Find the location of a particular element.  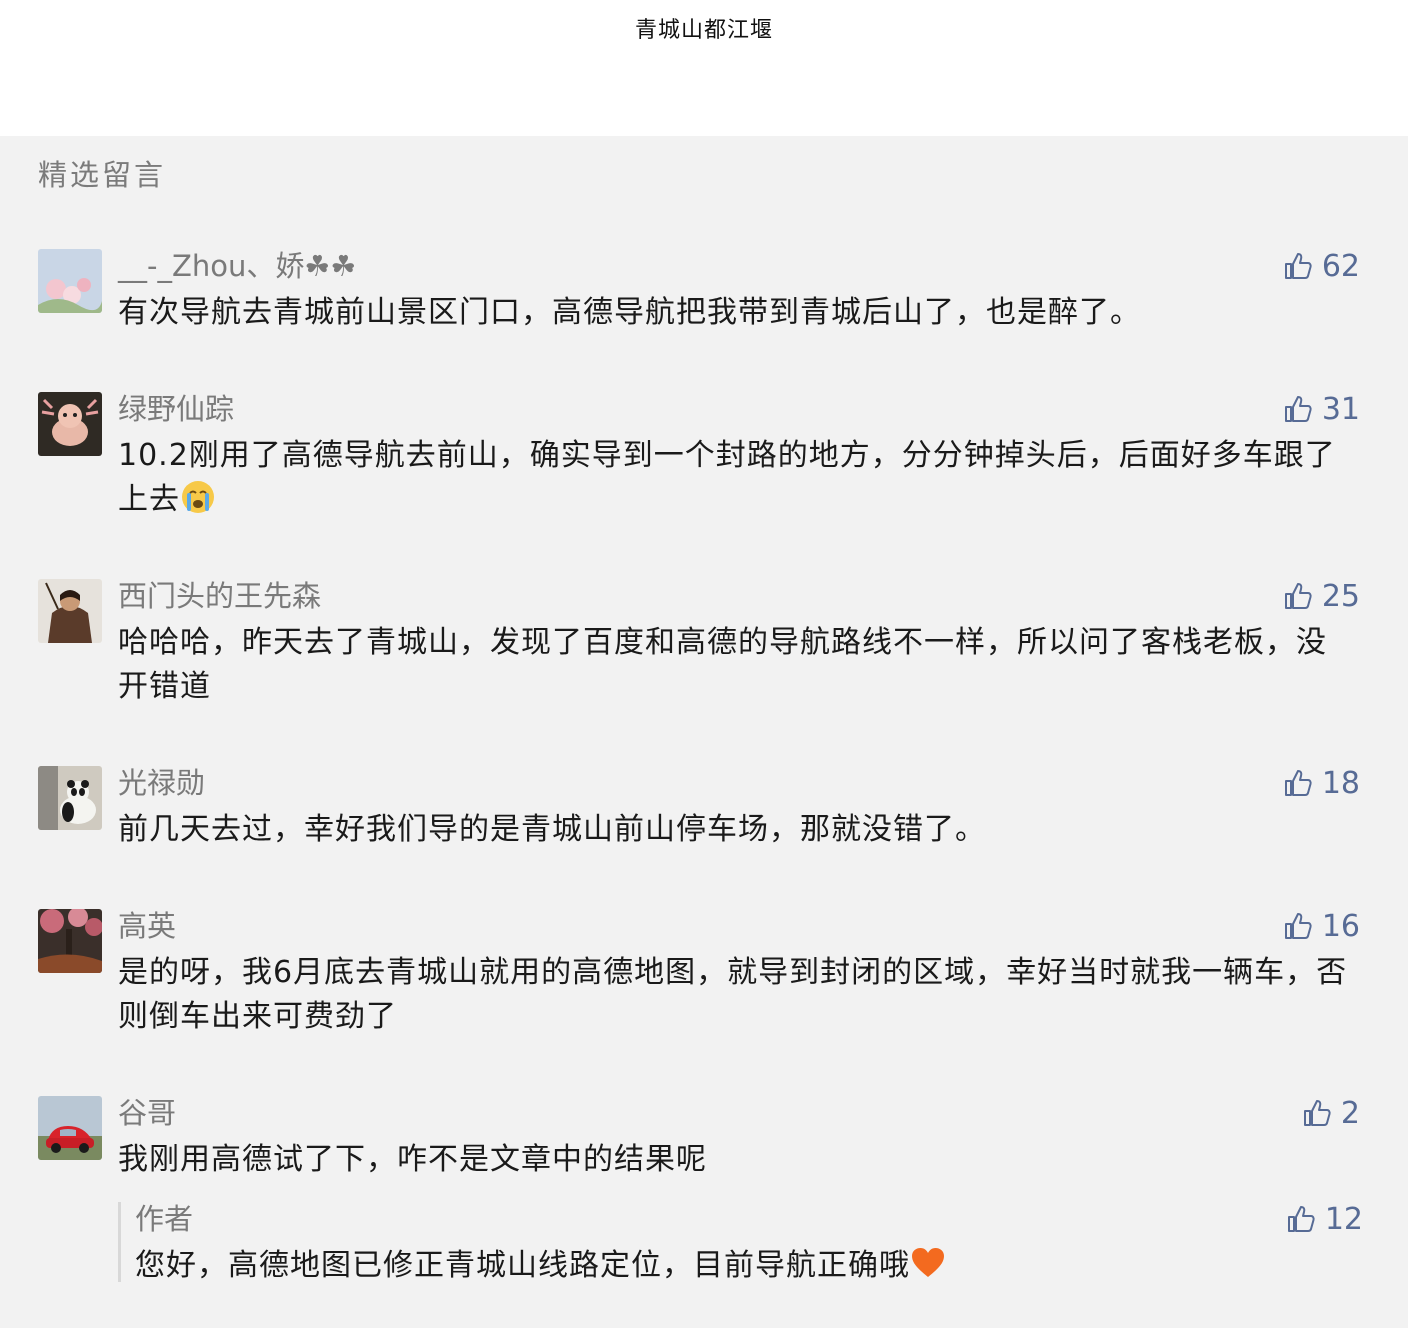

commenter-name: __-_Zhou、娇☘☘ is located at coordinates (237, 266).